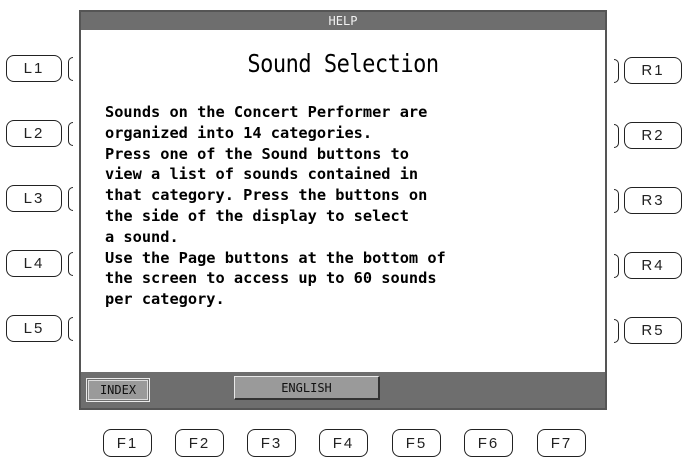 The height and width of the screenshot is (465, 685). Describe the element at coordinates (70, 199) in the screenshot. I see `l3-bracket` at that location.